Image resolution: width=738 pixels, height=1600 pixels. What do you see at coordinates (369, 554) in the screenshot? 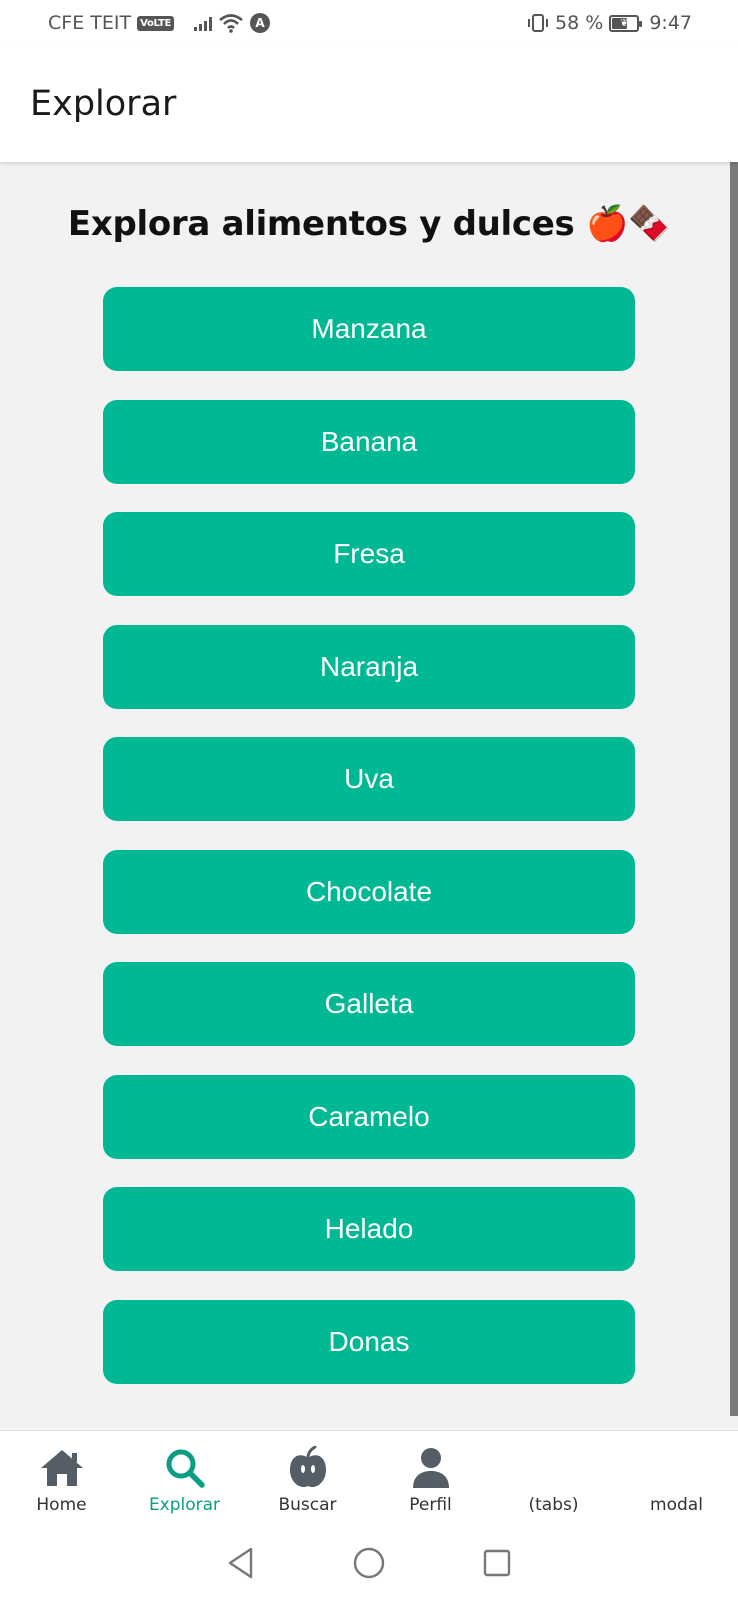
I see `food-button-fresa: Fresa` at bounding box center [369, 554].